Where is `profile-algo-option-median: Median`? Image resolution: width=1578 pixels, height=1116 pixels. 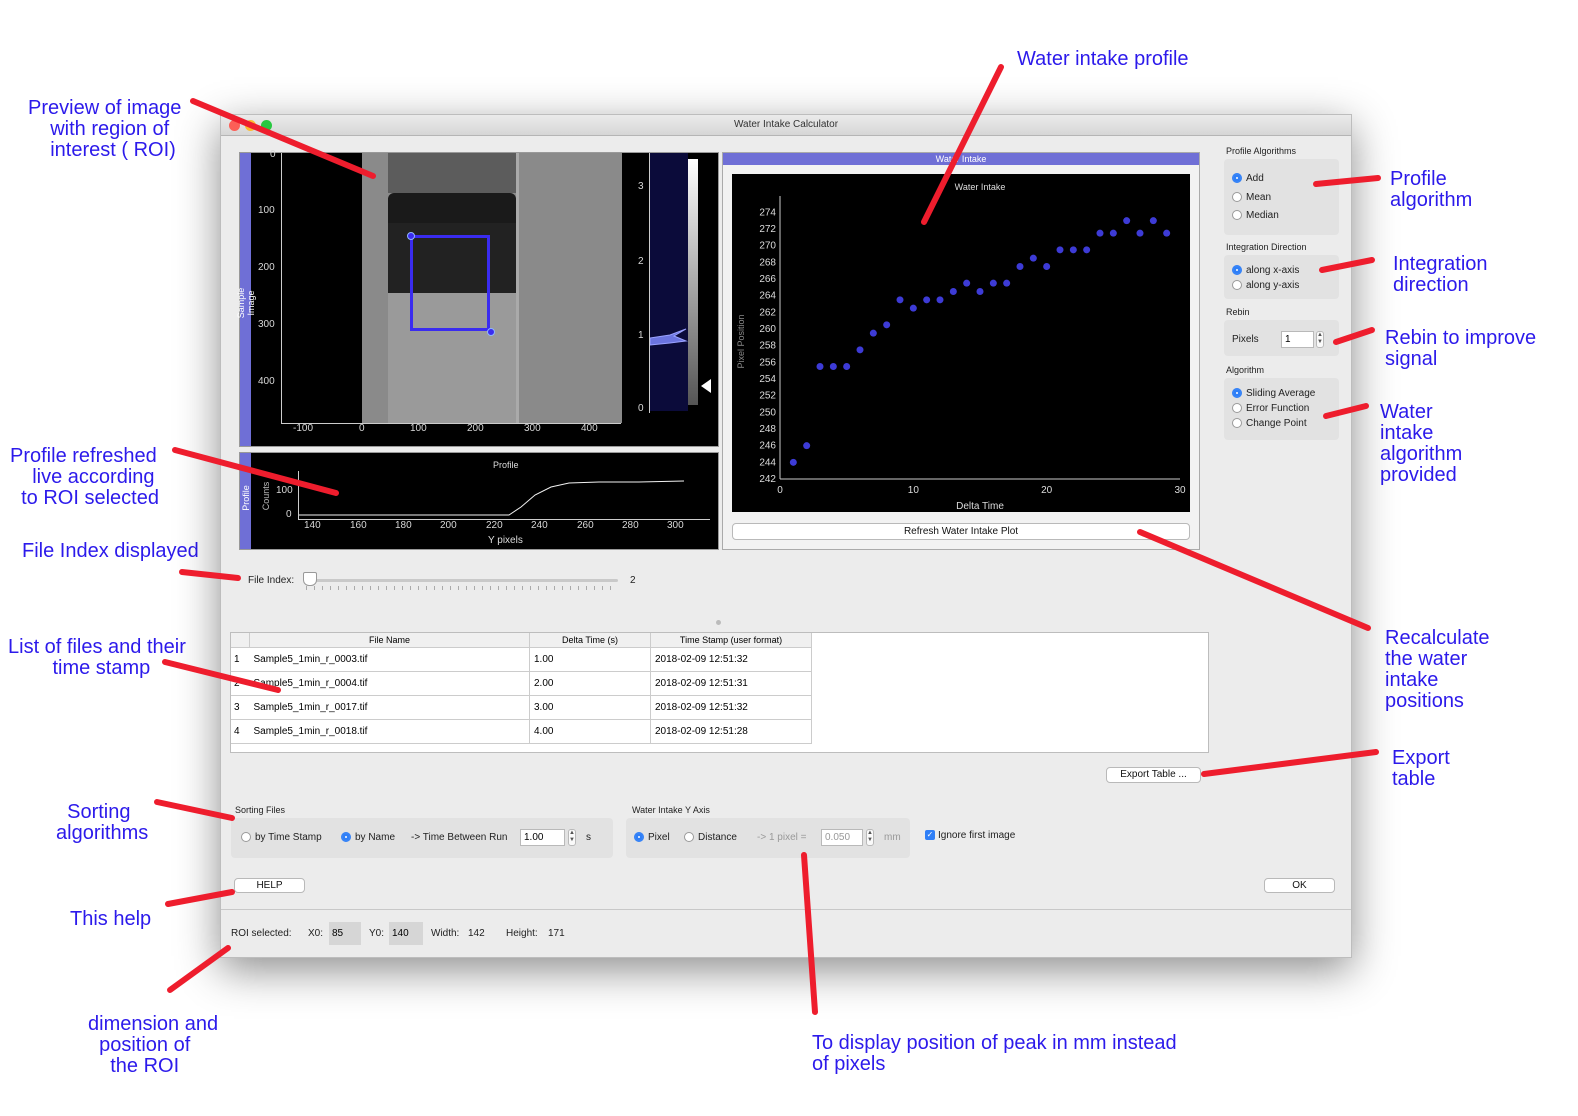 profile-algo-option-median: Median is located at coordinates (1255, 215).